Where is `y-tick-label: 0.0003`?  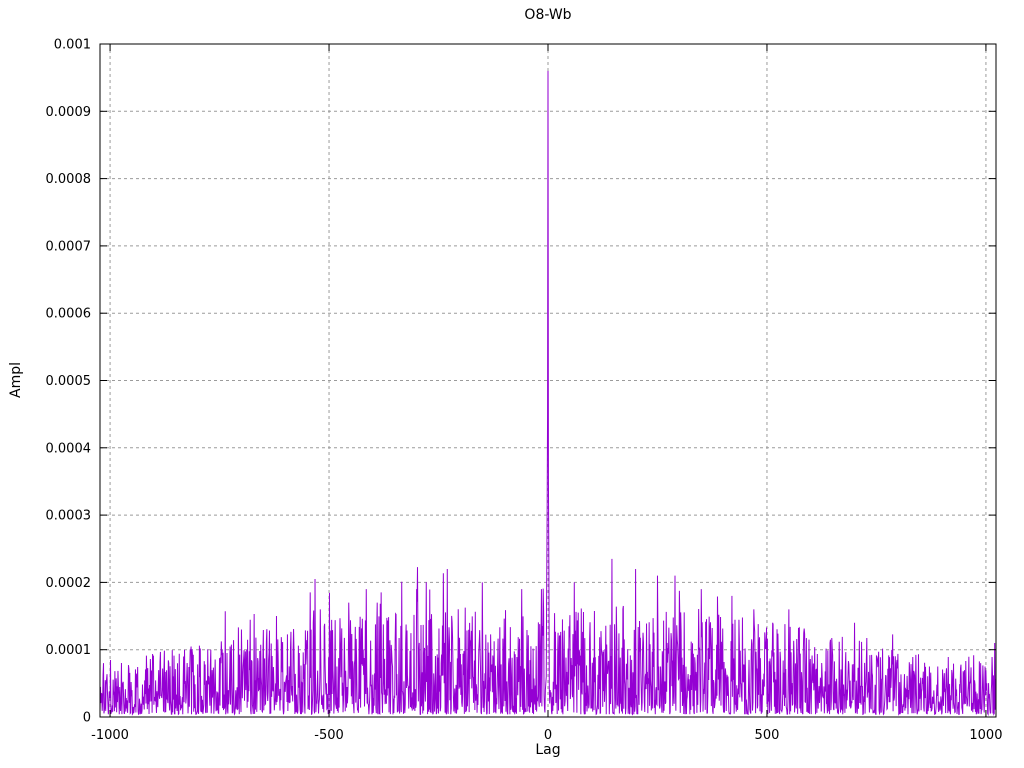 y-tick-label: 0.0003 is located at coordinates (69, 516).